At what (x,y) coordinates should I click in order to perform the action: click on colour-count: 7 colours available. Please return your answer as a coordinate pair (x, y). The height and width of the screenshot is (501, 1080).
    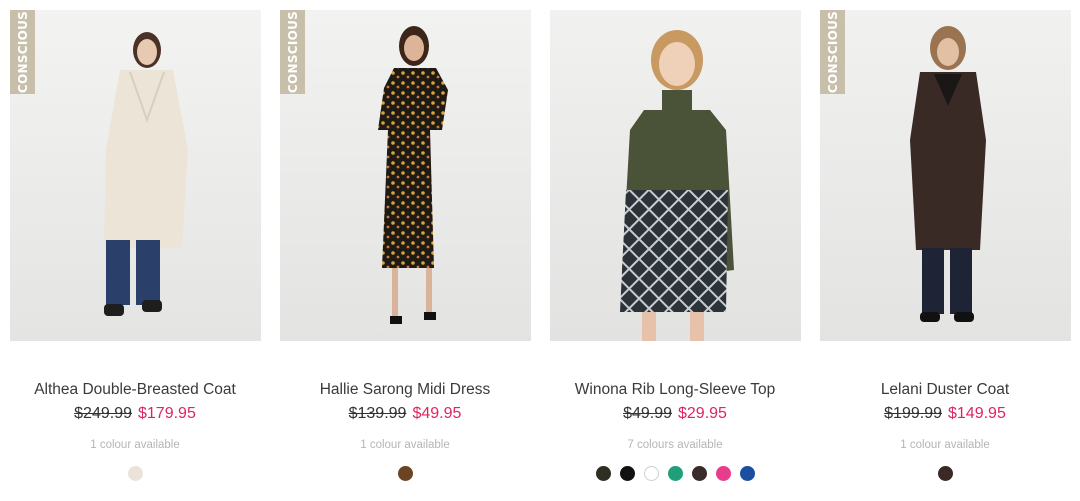
    Looking at the image, I should click on (675, 445).